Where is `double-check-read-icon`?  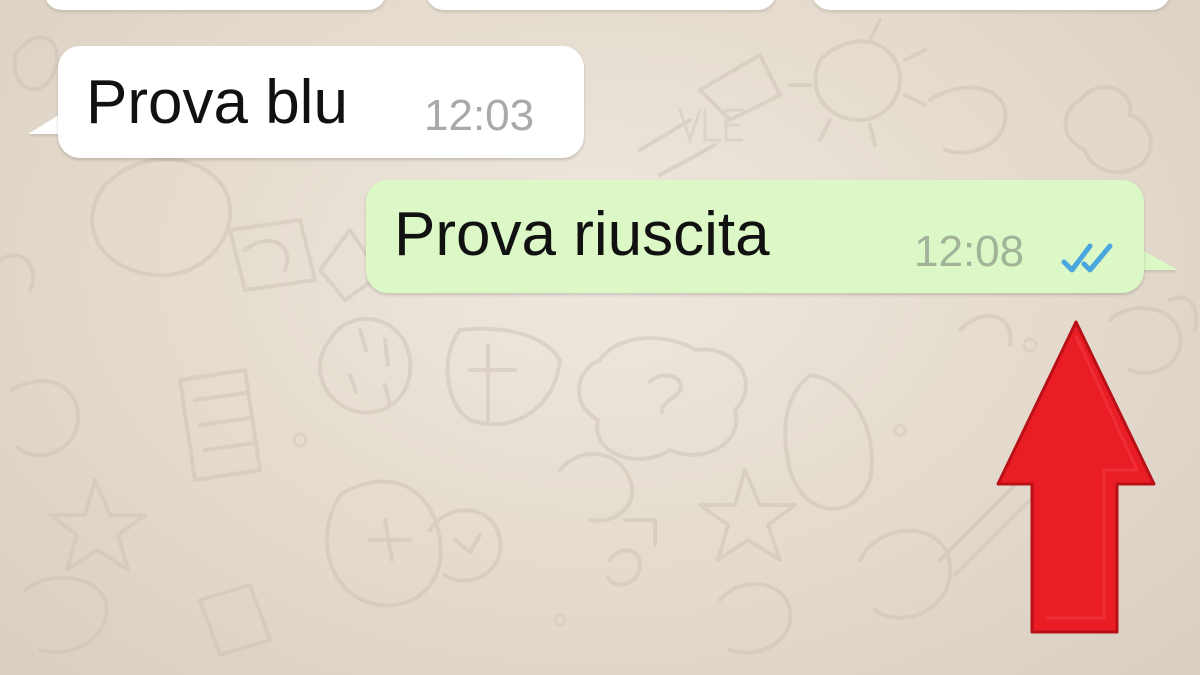 double-check-read-icon is located at coordinates (1087, 258).